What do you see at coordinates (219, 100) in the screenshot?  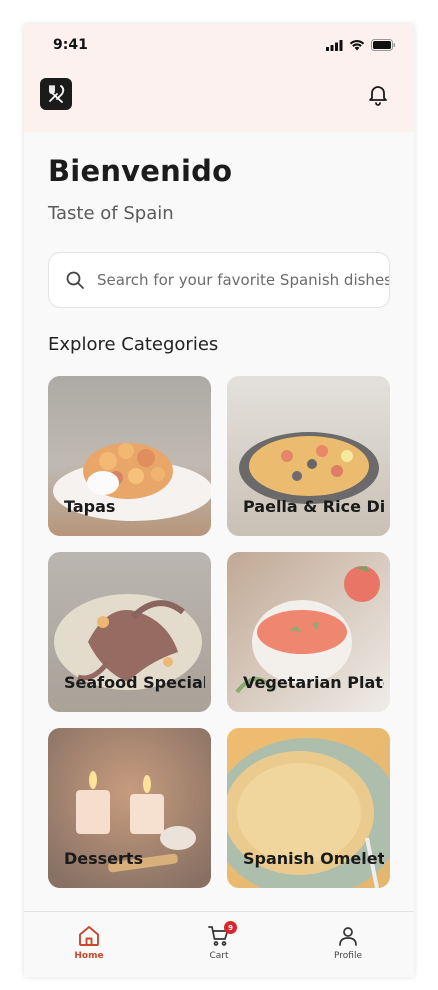 I see `app-bar` at bounding box center [219, 100].